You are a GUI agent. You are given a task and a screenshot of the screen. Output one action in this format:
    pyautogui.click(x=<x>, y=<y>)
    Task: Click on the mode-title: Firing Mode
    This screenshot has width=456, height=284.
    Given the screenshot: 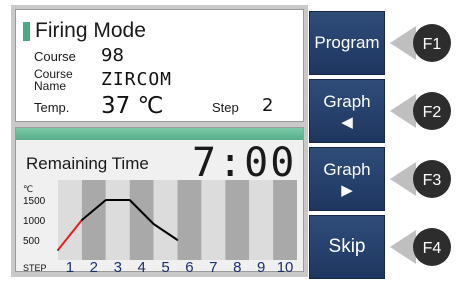 What is the action you would take?
    pyautogui.click(x=90, y=30)
    